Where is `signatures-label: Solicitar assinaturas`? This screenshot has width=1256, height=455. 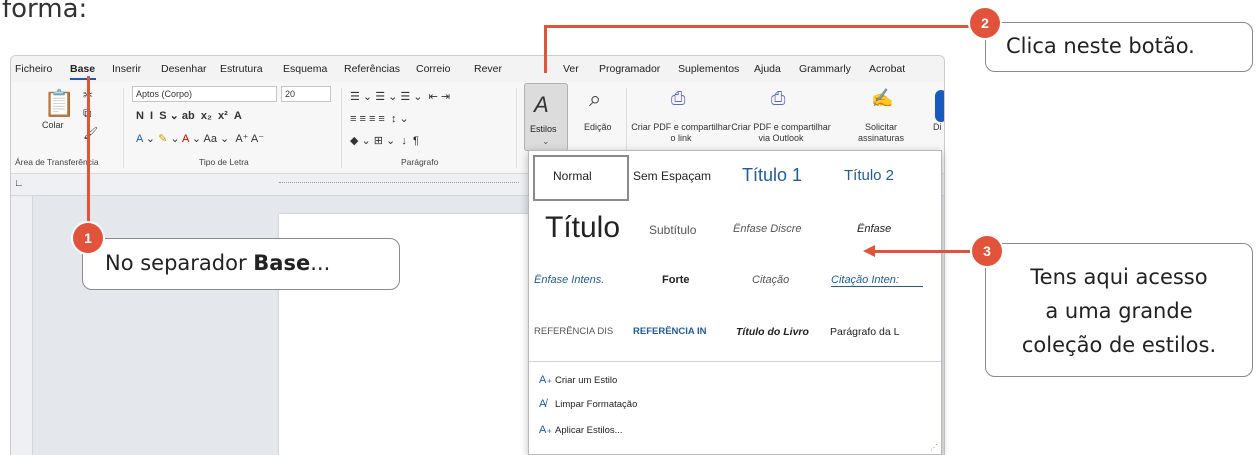
signatures-label: Solicitar assinaturas is located at coordinates (881, 133).